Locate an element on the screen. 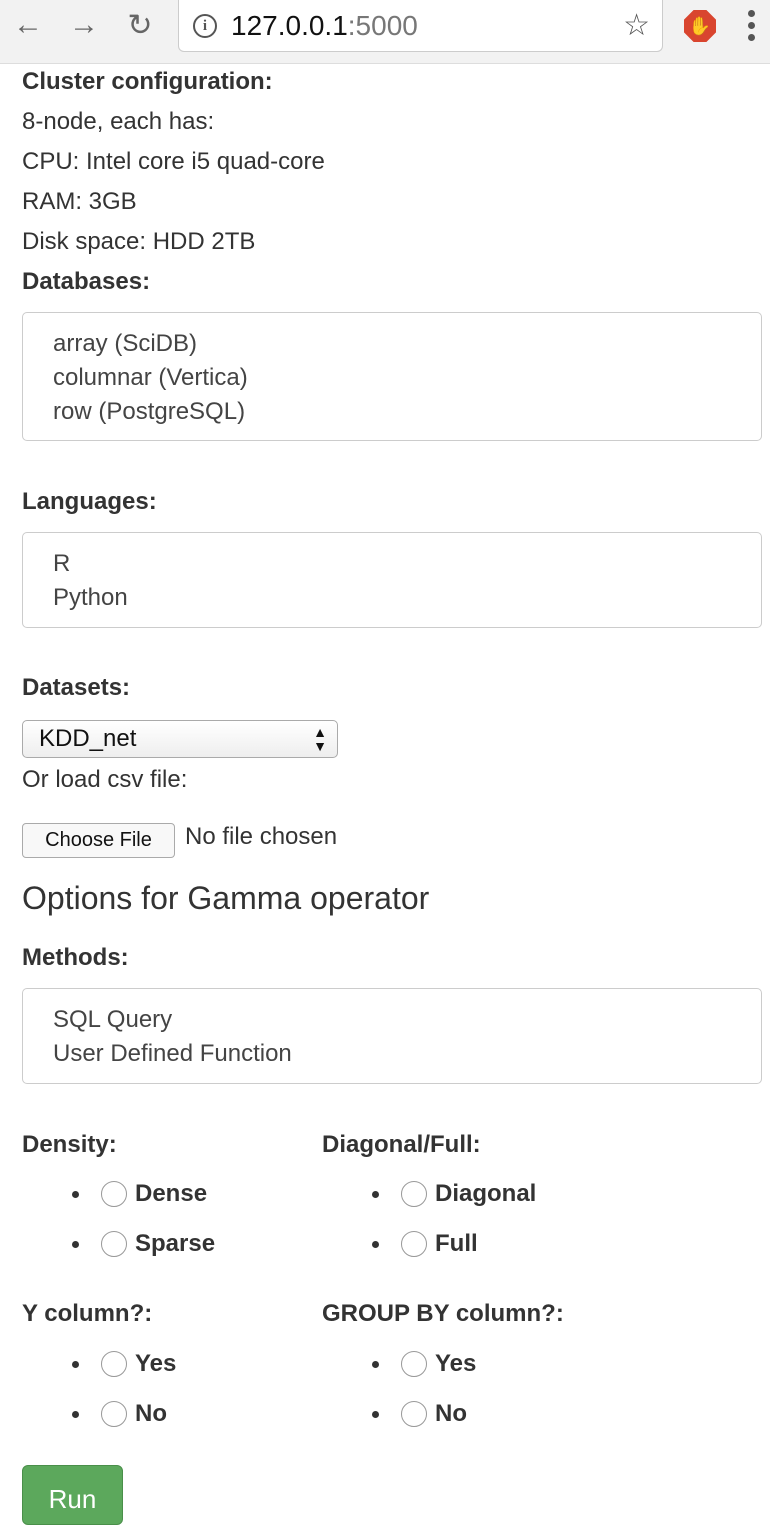 The width and height of the screenshot is (770, 1525). browser-toolbar: ← → ↻ i 127.0.0.1:5000 ☆ ✋ is located at coordinates (385, 32).